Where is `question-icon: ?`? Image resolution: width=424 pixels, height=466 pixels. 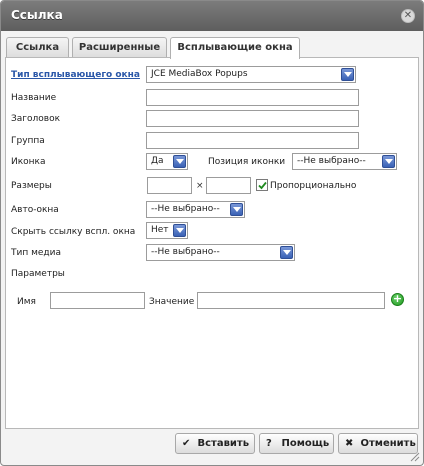 question-icon: ? is located at coordinates (269, 443).